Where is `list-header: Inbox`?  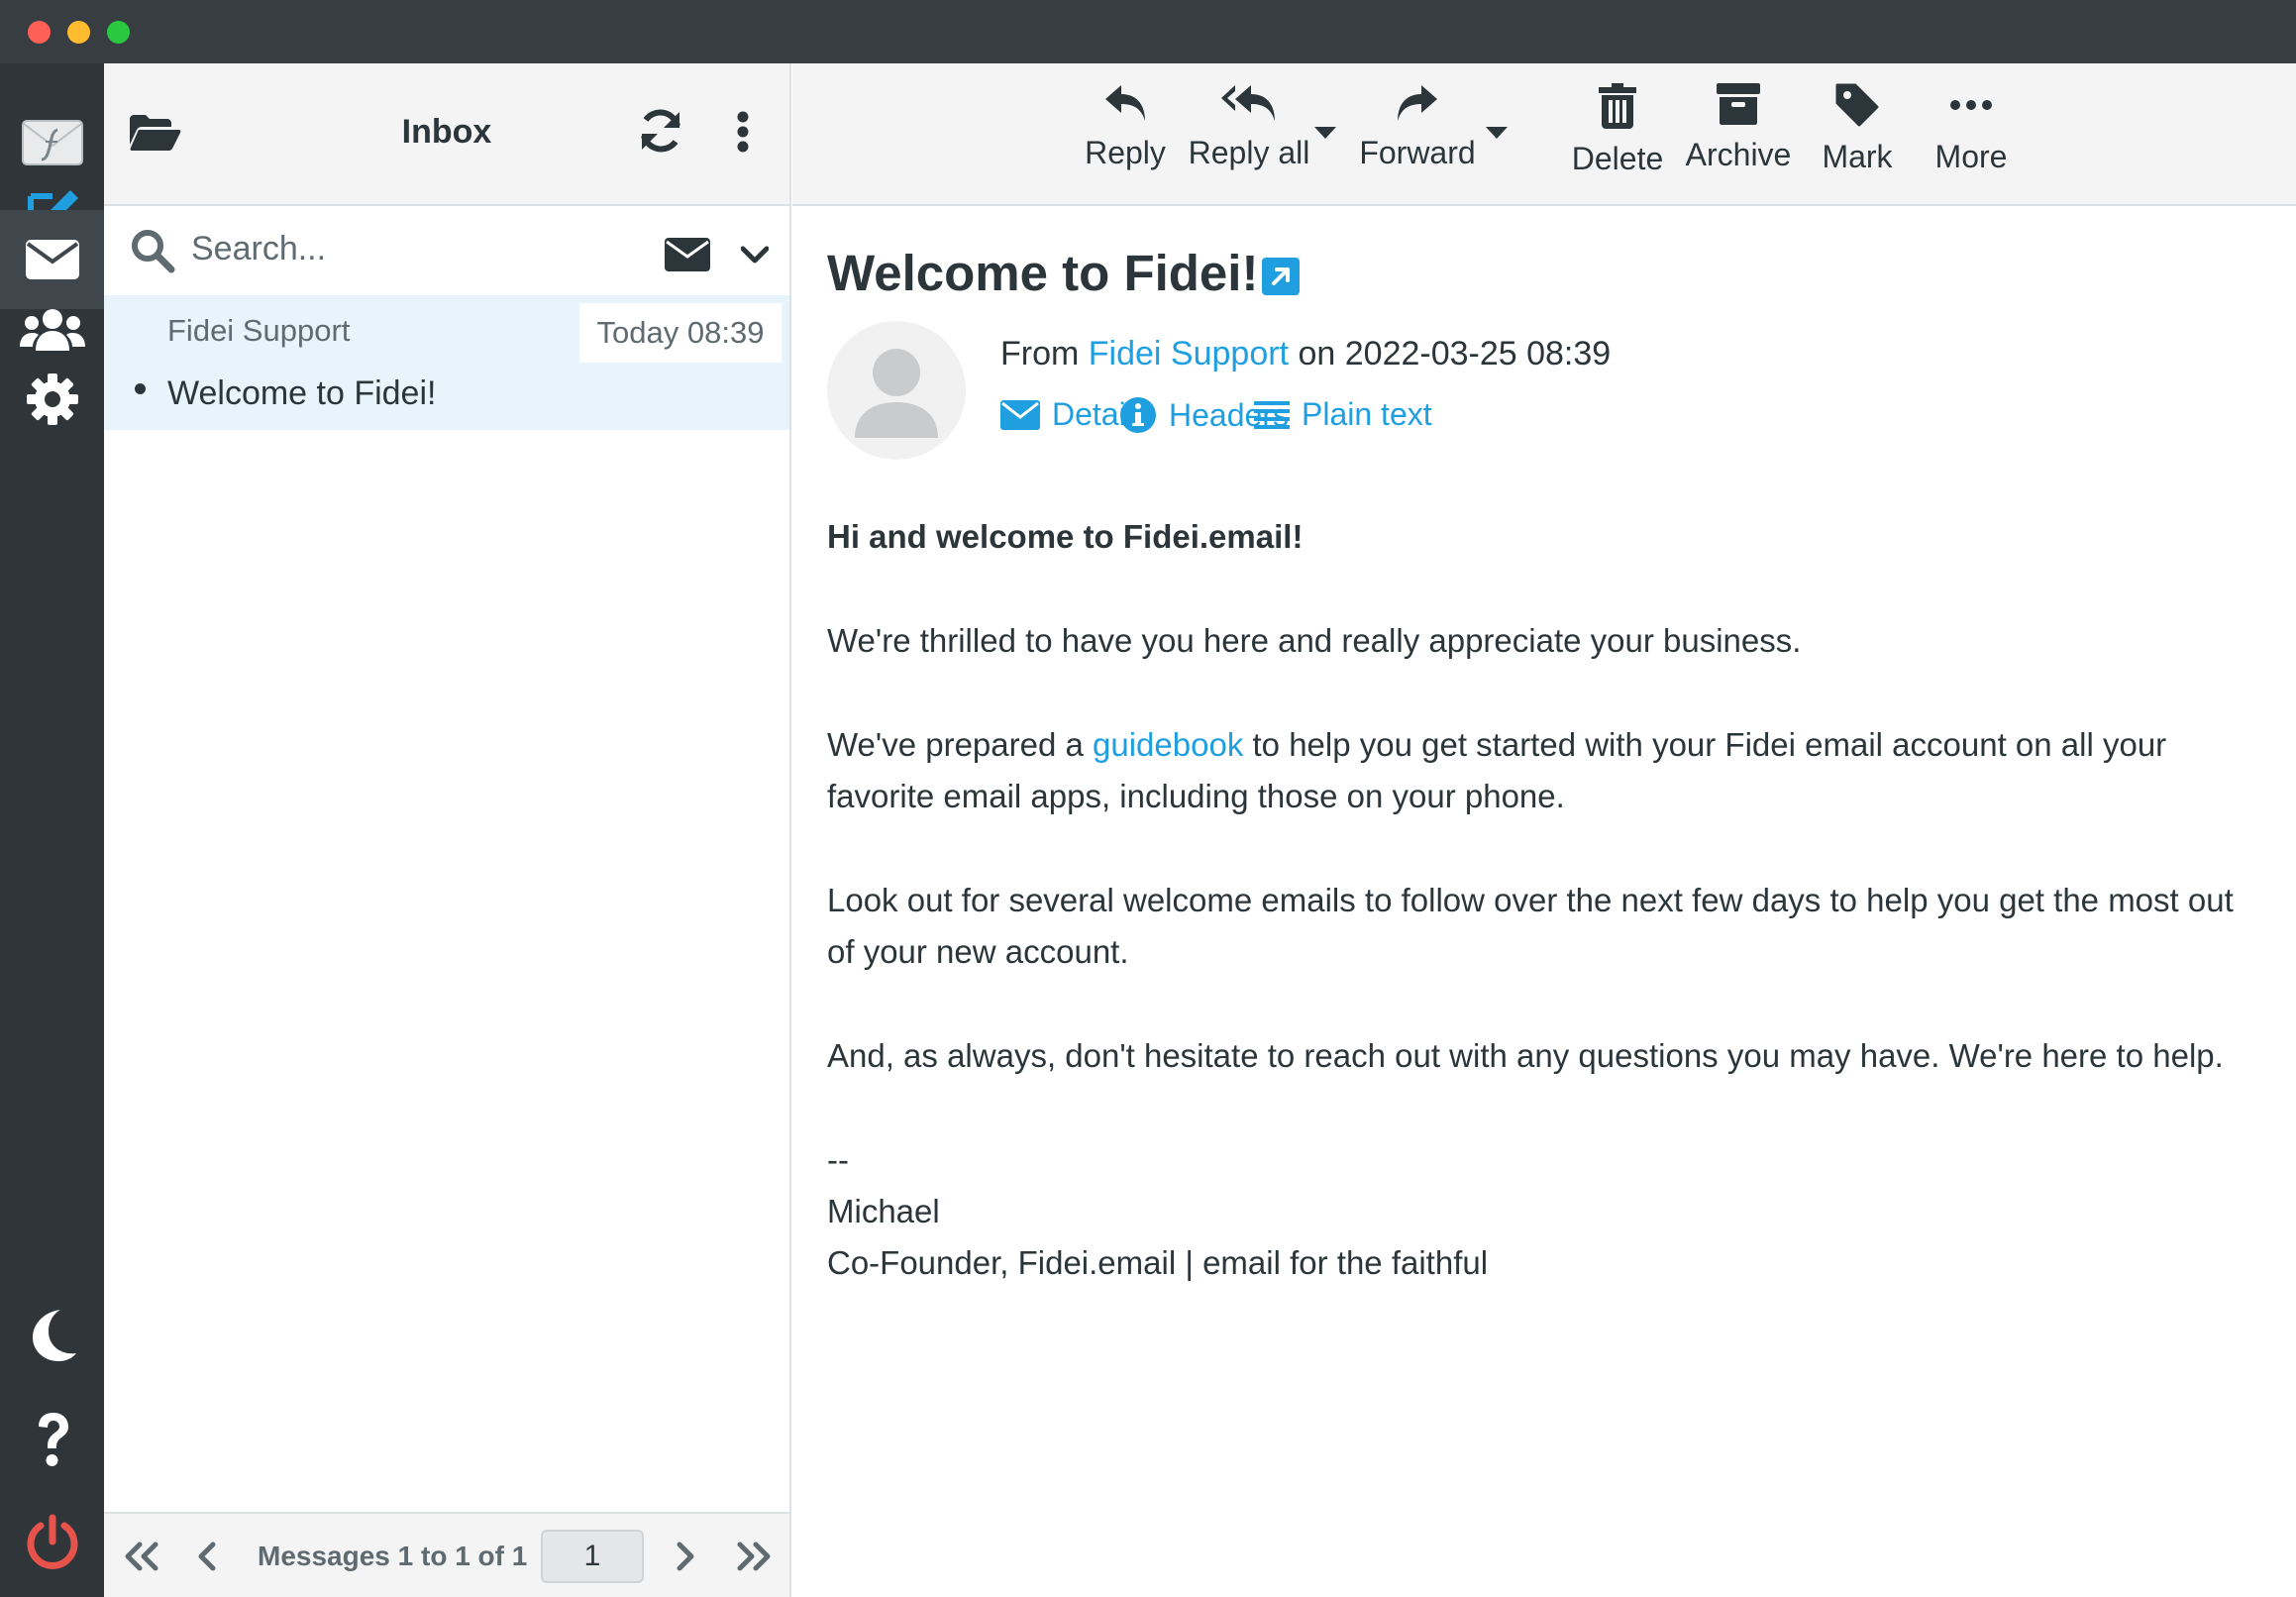 list-header: Inbox is located at coordinates (446, 135).